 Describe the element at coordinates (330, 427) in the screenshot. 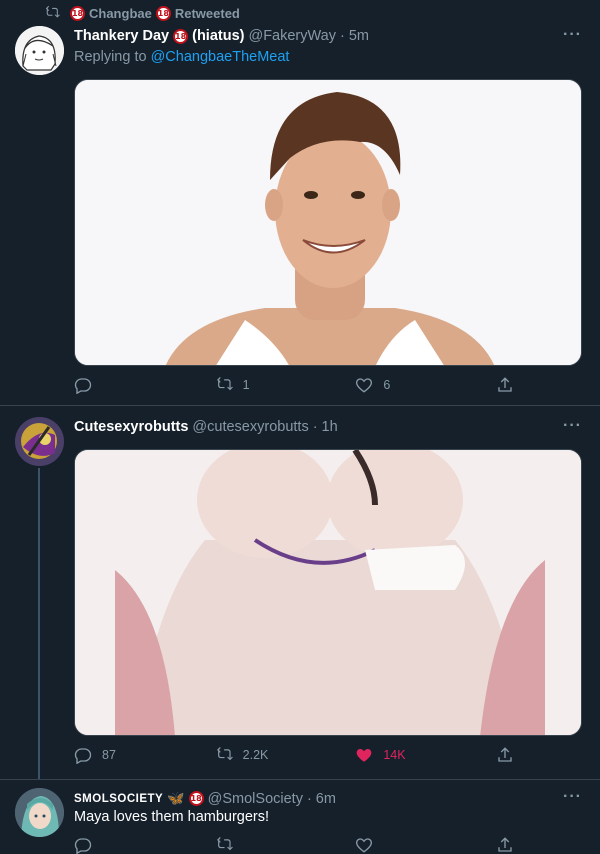

I see `timestamp: 1h` at that location.